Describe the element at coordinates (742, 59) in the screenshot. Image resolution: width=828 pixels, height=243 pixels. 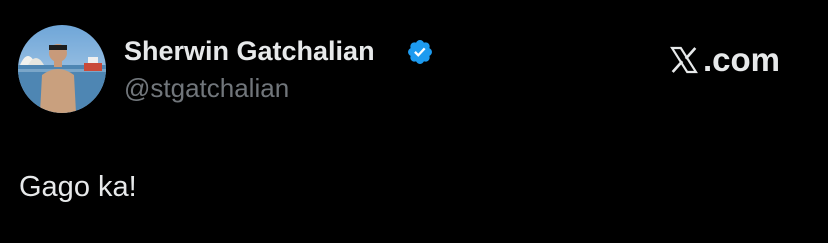
I see `brand-domain-suffix: .com` at that location.